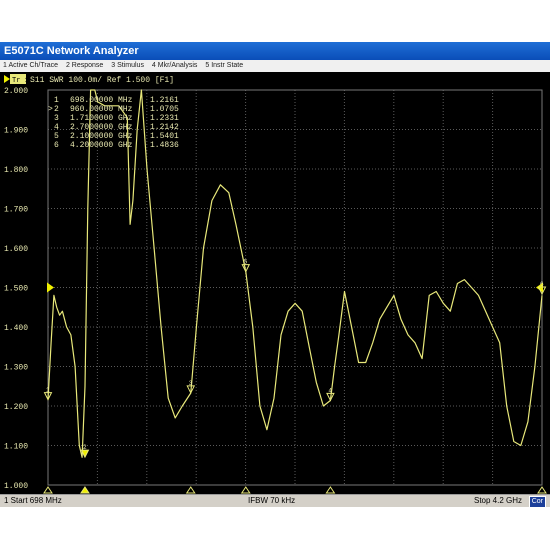 The image size is (550, 550). I want to click on y-tick-label: 1.600, so click(16, 249).